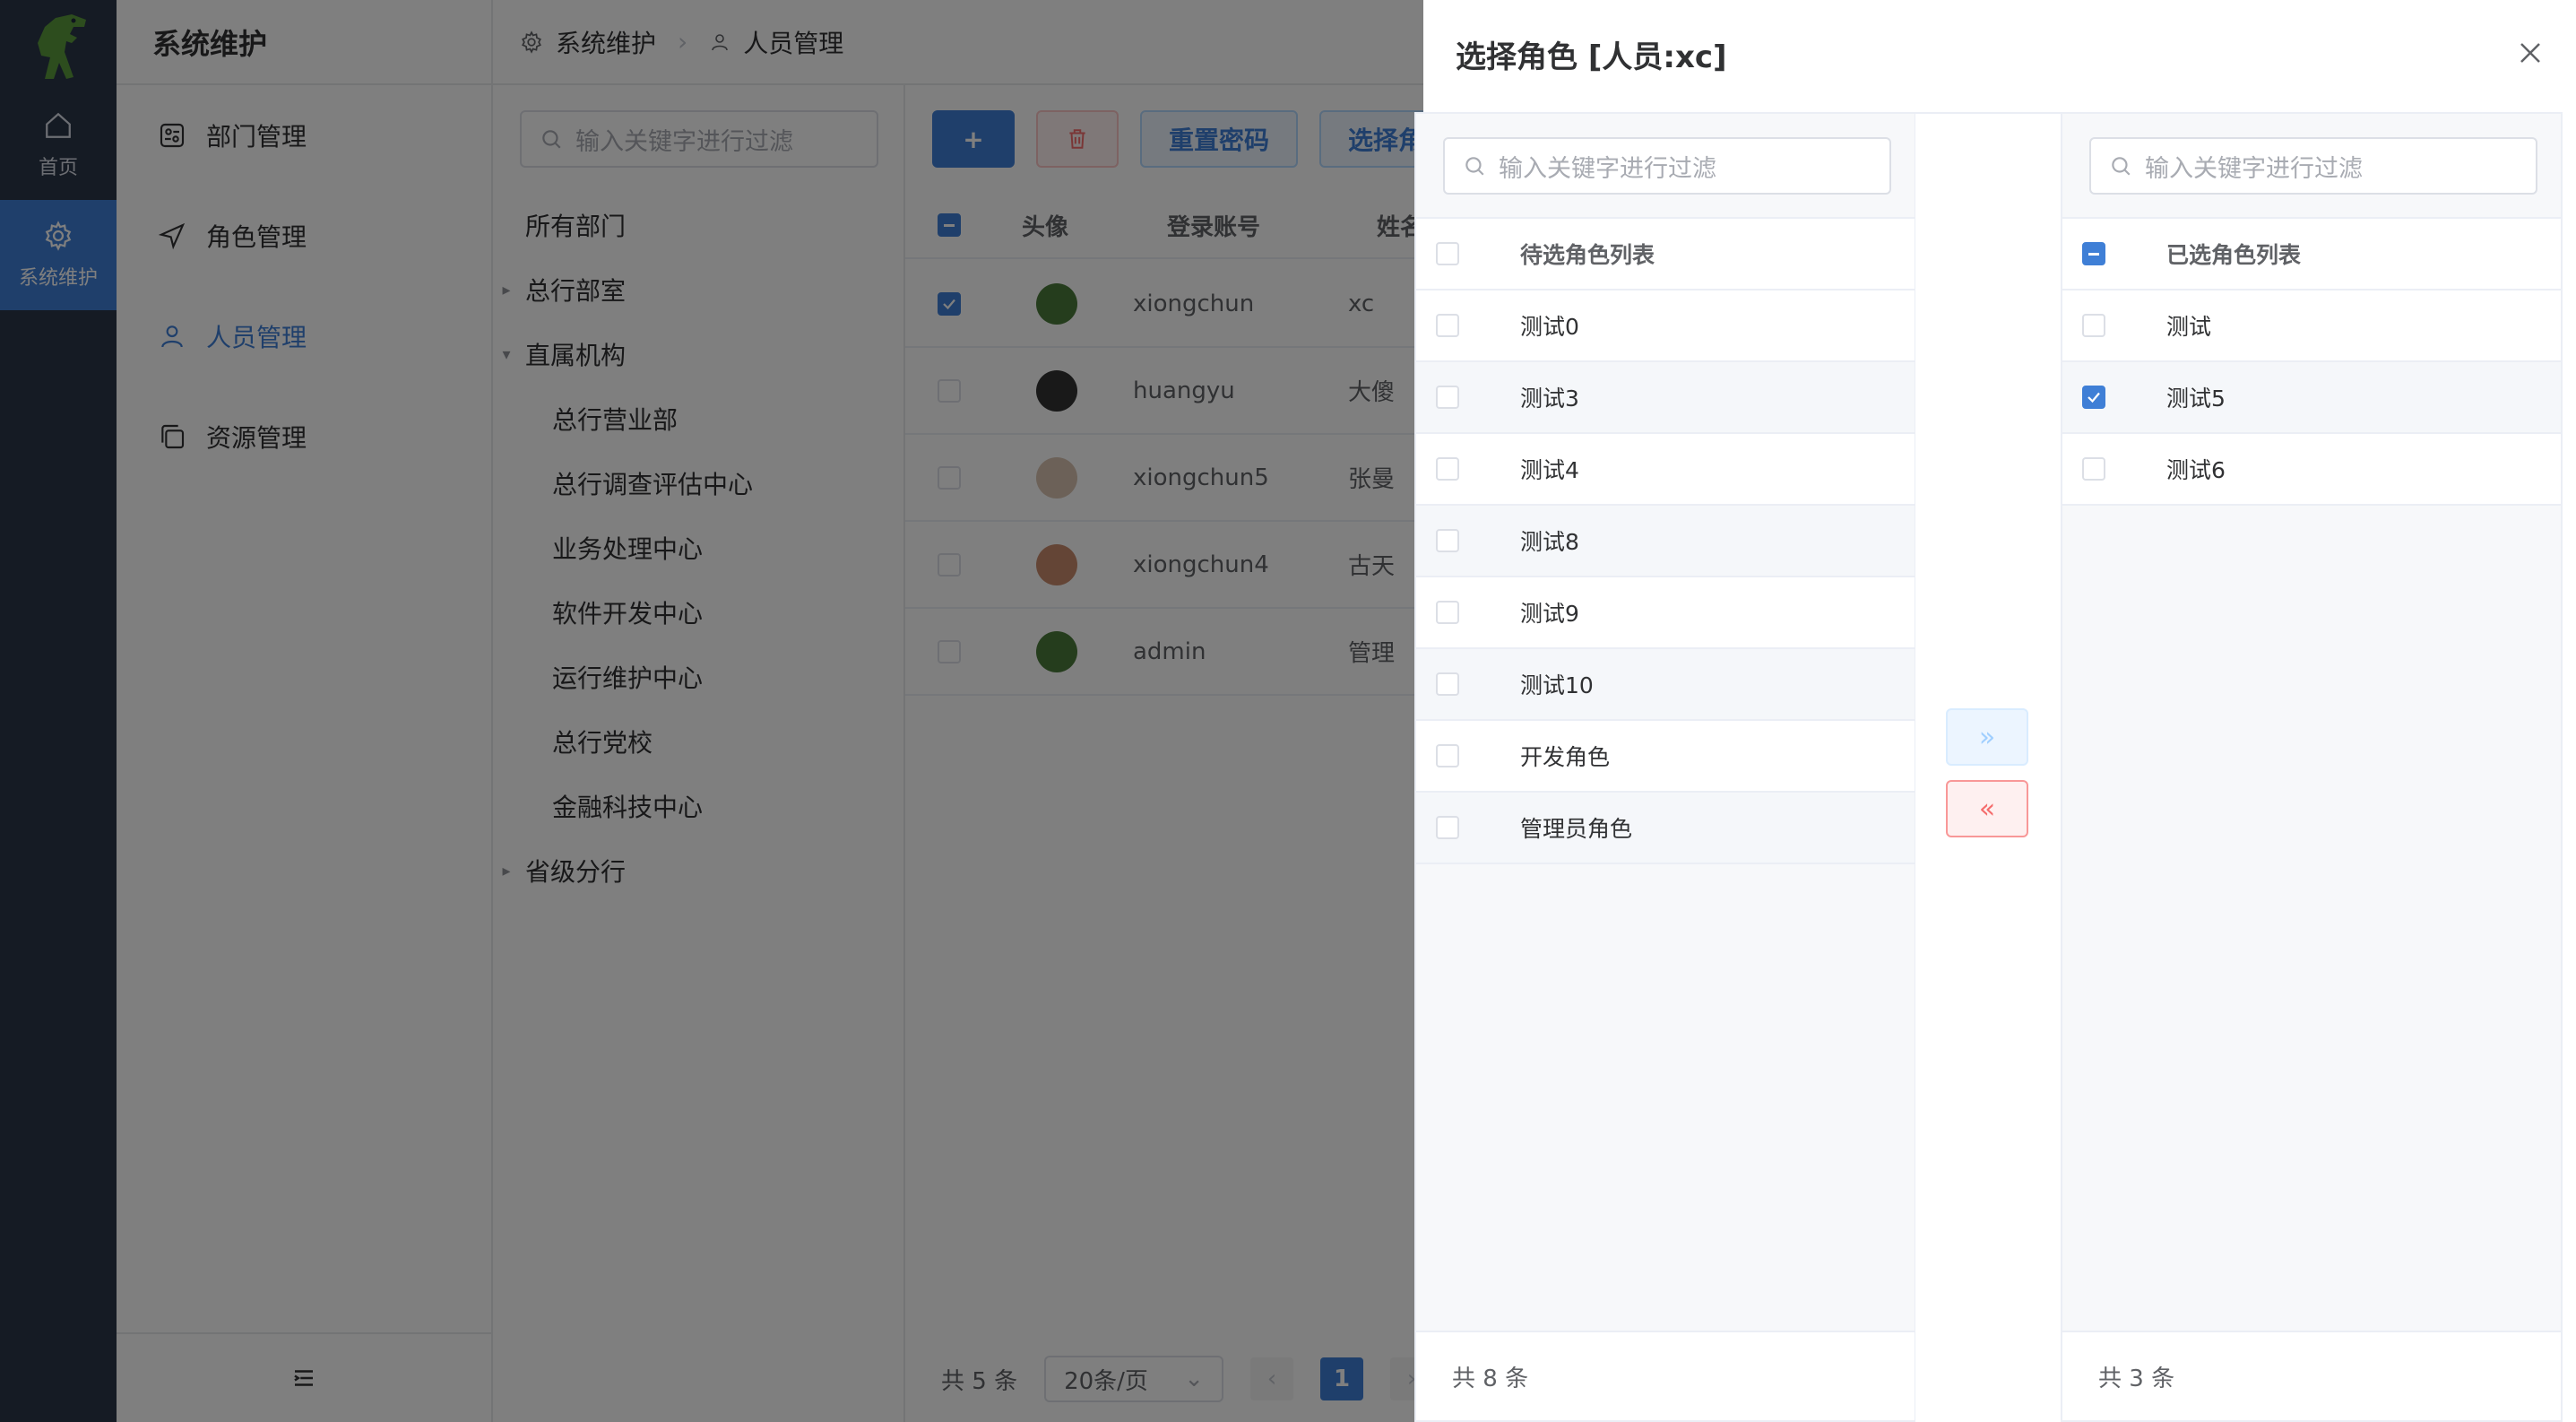 This screenshot has width=2576, height=1422. I want to click on move-right-button: », so click(1987, 737).